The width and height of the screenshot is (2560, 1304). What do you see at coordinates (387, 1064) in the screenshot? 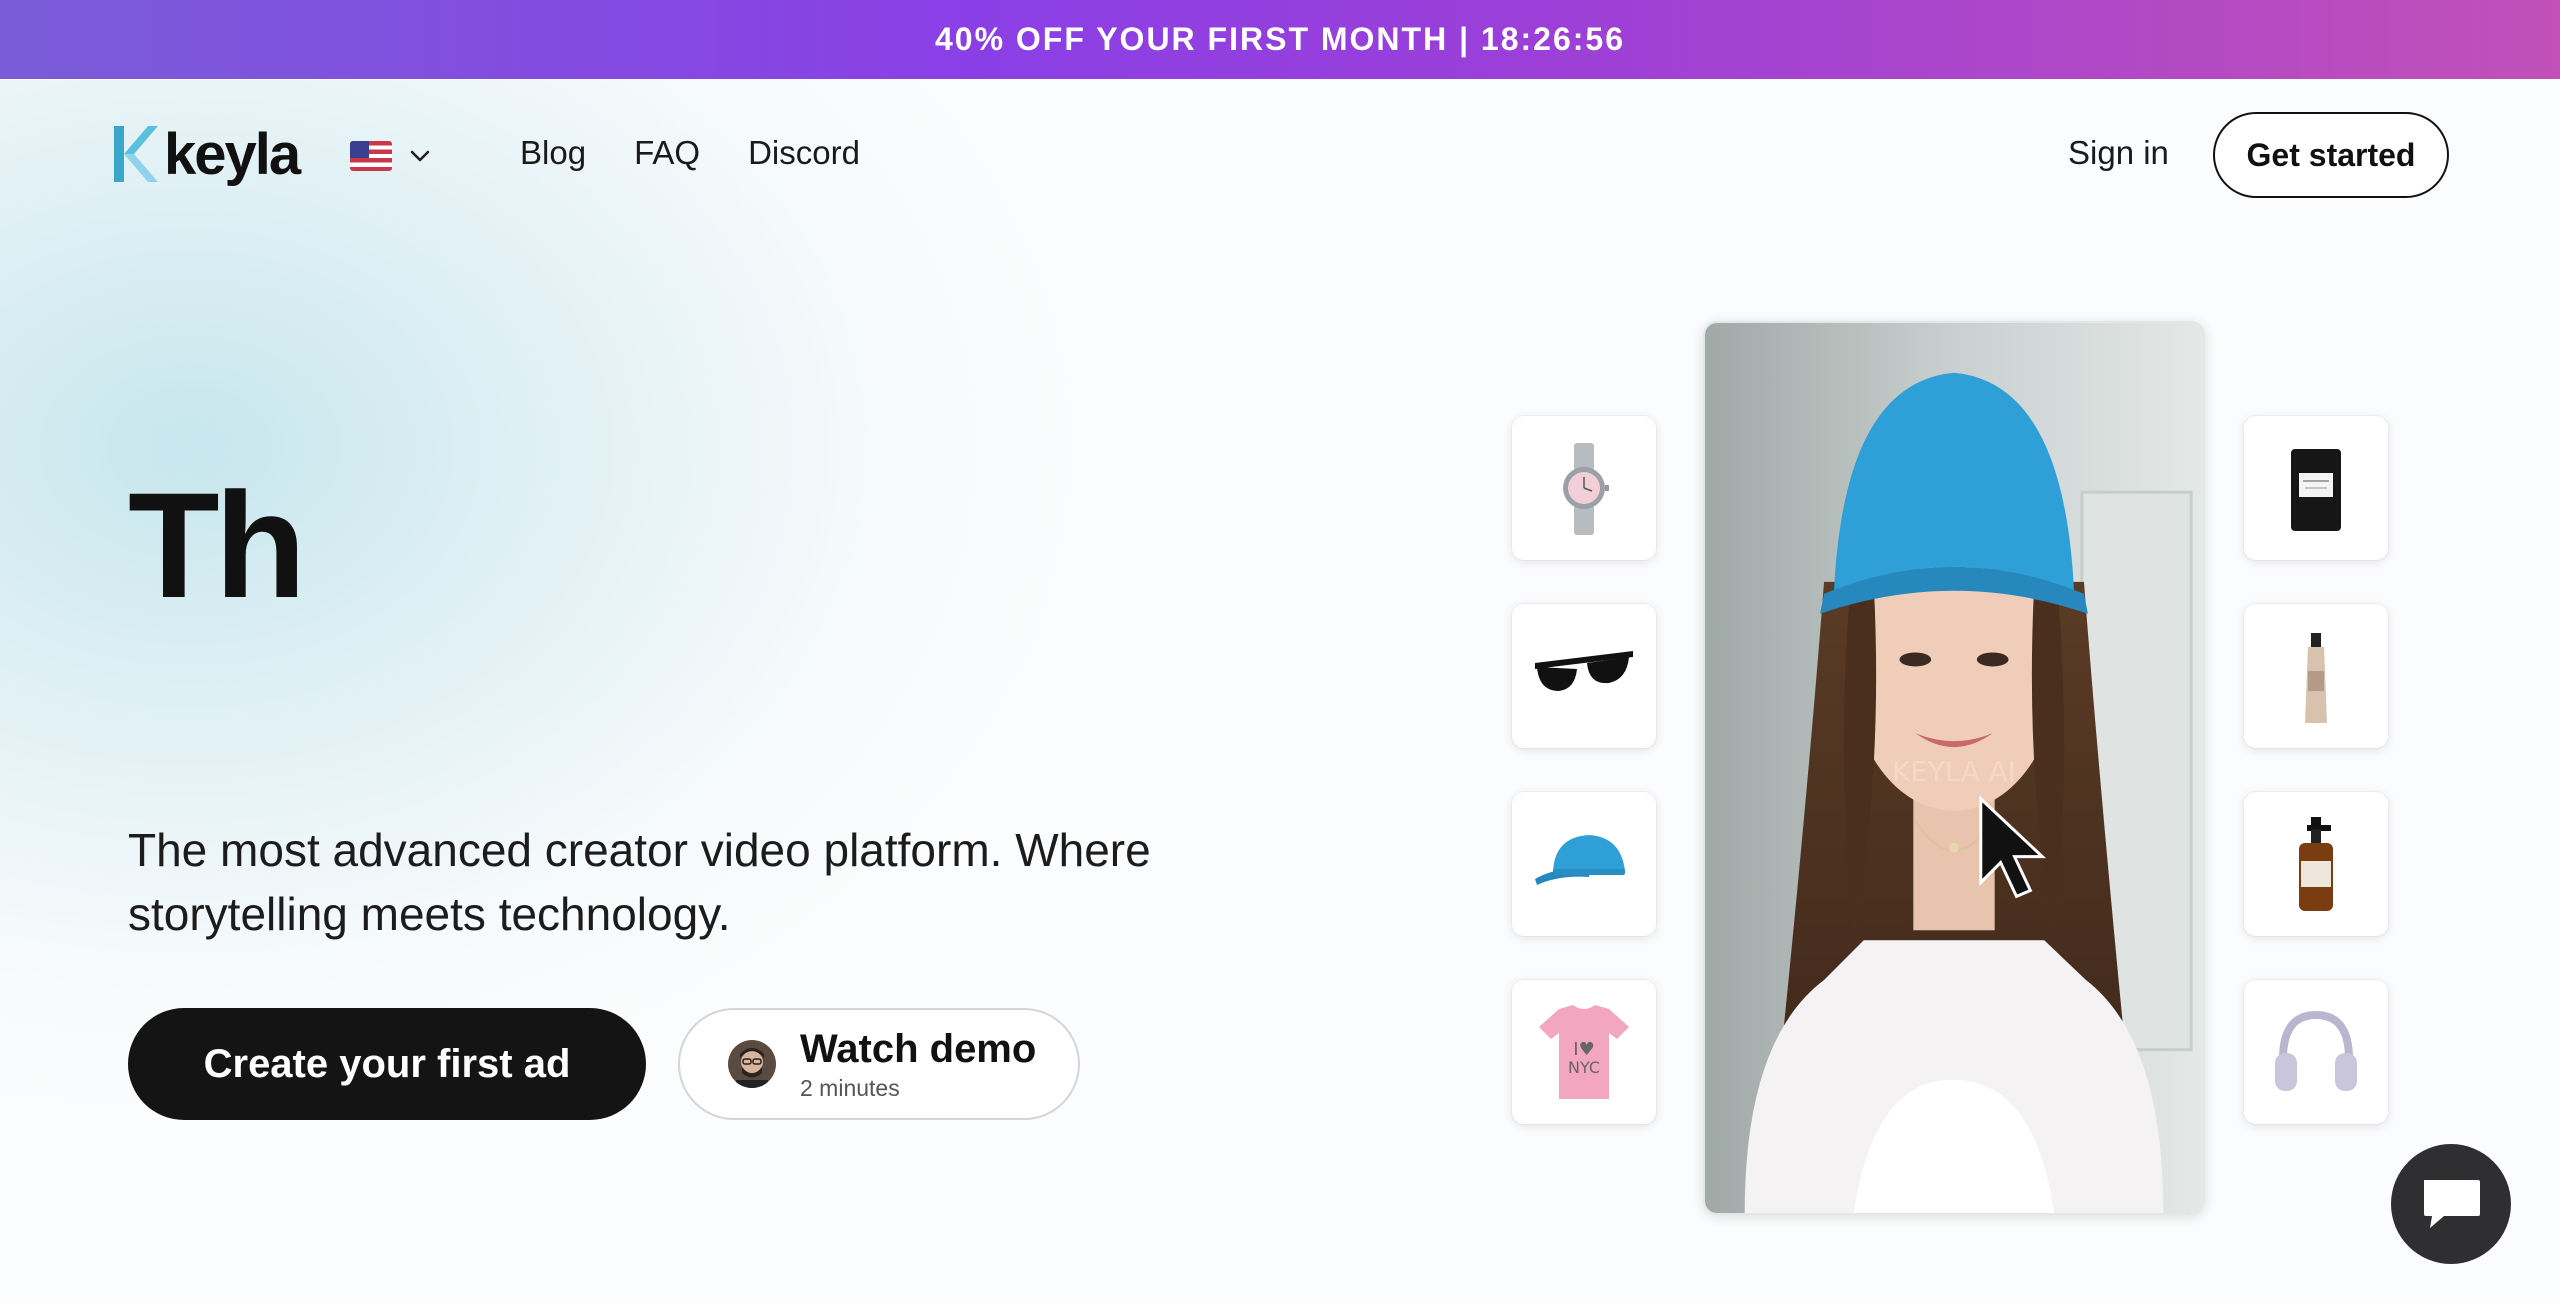
I see `create-first-ad-button: Create your first ad` at bounding box center [387, 1064].